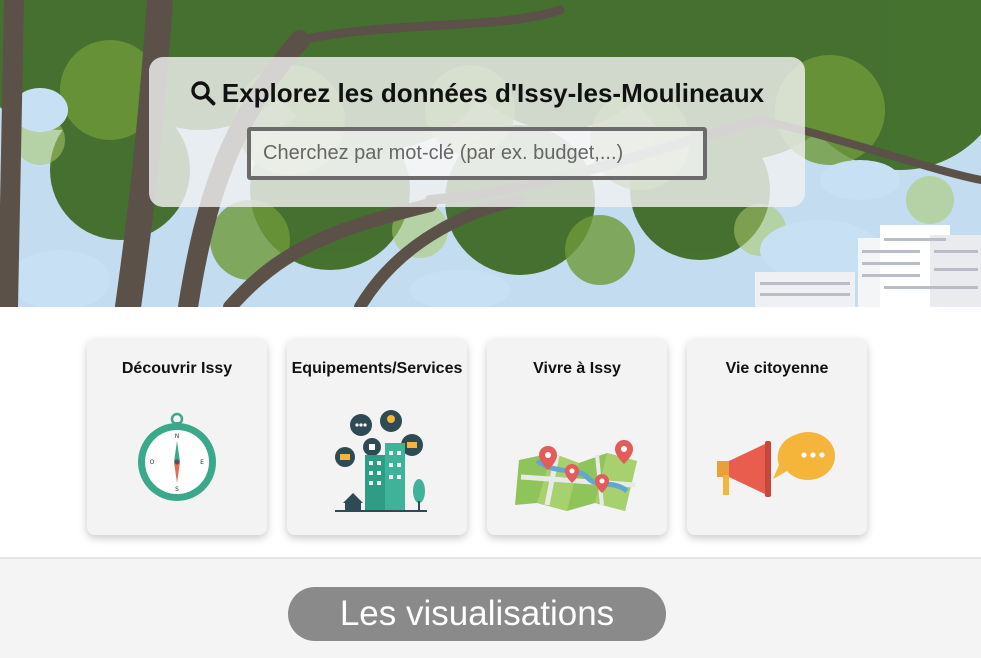 Image resolution: width=981 pixels, height=658 pixels. I want to click on category-card-vie-citoyenne: Vie citoyenne, so click(777, 437).